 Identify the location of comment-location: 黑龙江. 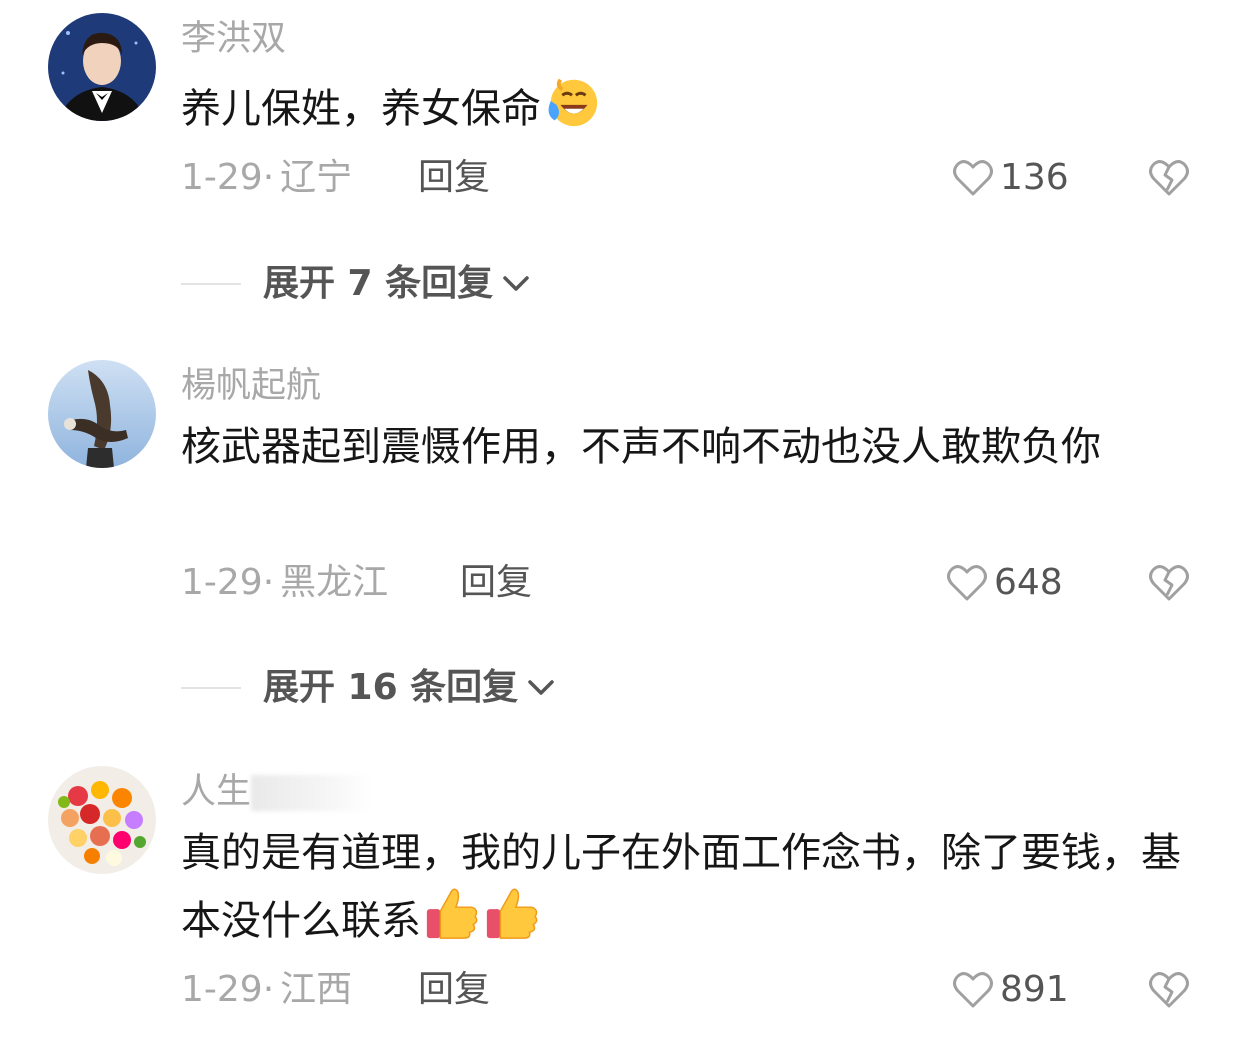
(334, 582).